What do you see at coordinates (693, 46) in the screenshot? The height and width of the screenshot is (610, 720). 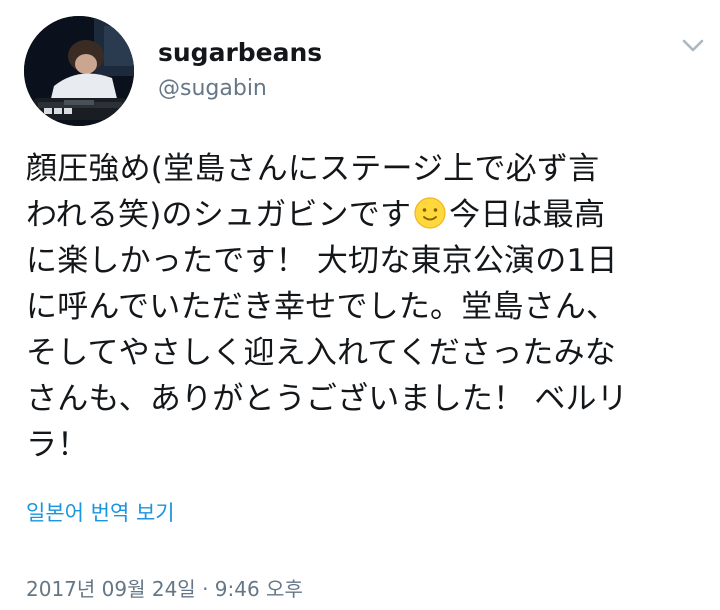 I see `chevron-down-icon` at bounding box center [693, 46].